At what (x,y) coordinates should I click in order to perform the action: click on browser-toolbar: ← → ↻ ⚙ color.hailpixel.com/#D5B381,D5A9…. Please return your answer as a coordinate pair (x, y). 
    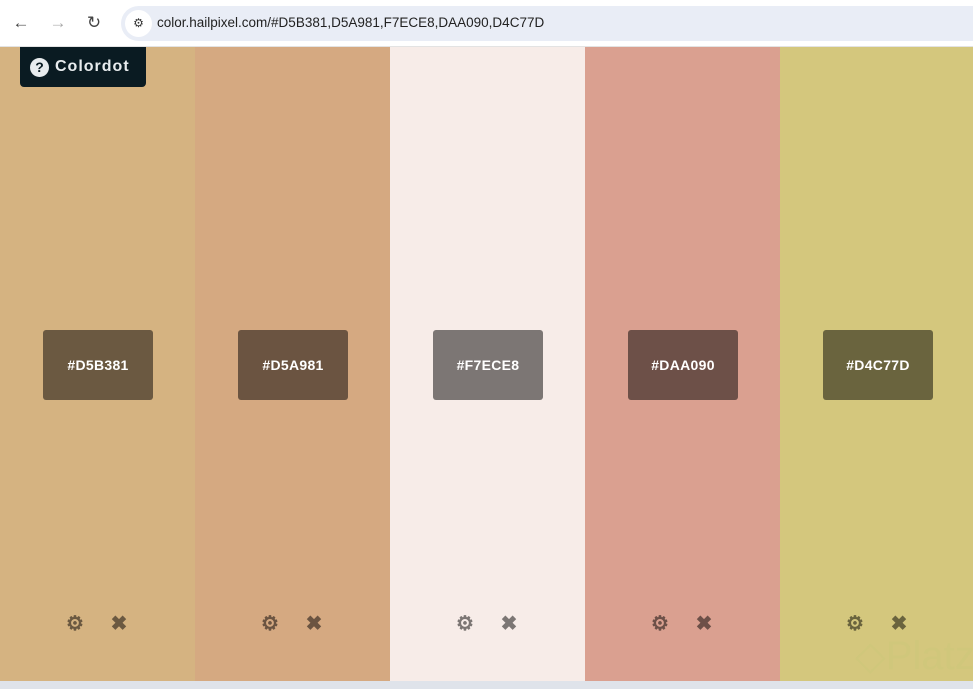
    Looking at the image, I should click on (486, 23).